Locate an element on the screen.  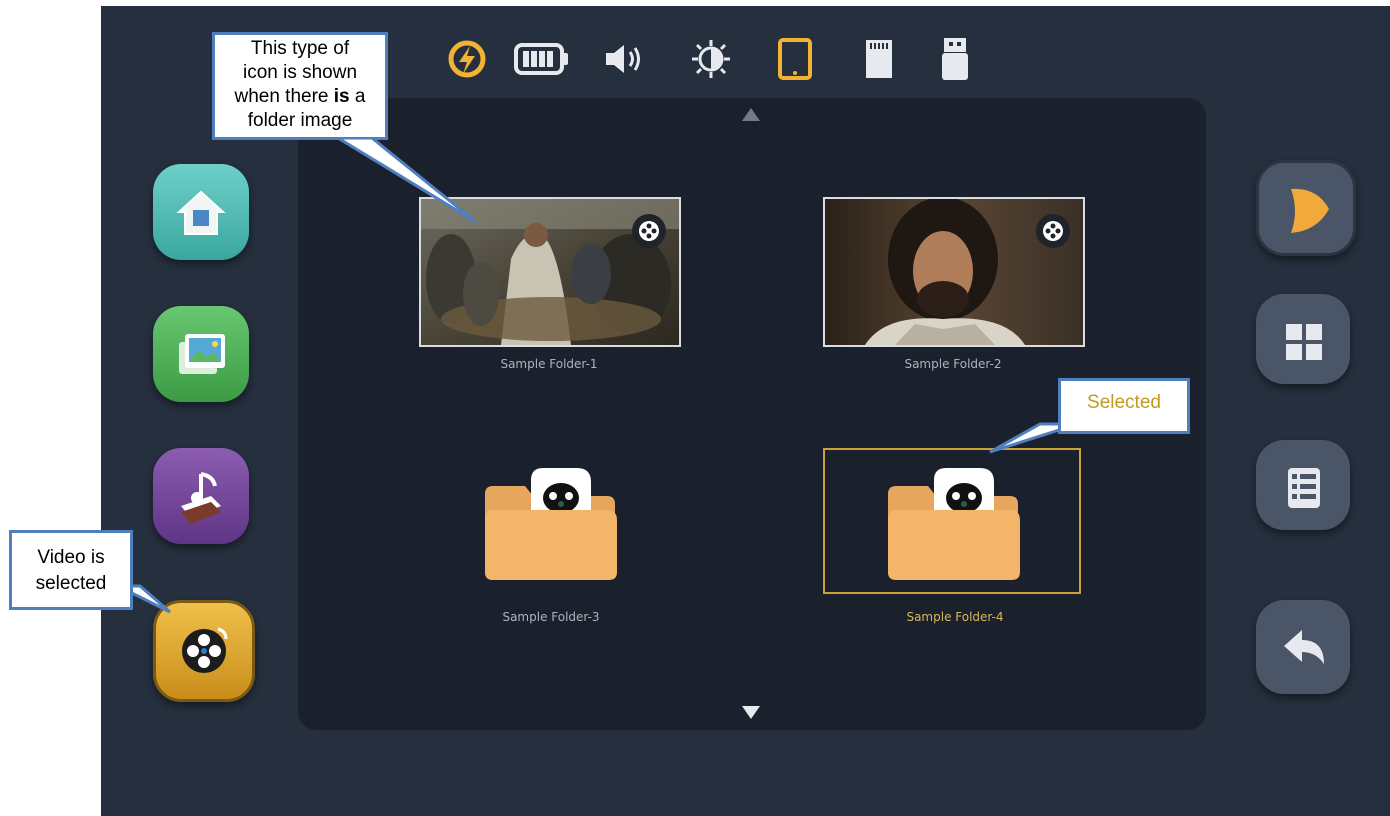
callout-text: Selected is located at coordinates (1124, 402).